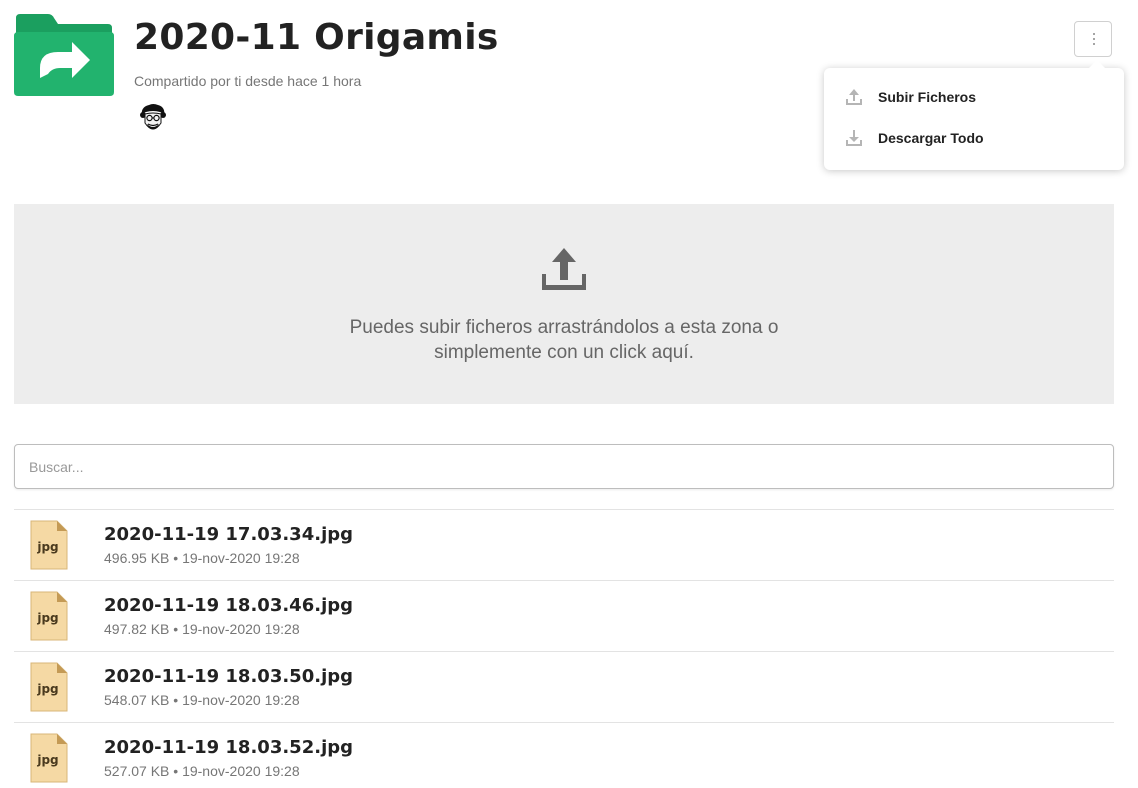 The height and width of the screenshot is (788, 1138). Describe the element at coordinates (229, 676) in the screenshot. I see `file-name: 2020-11-19 18.03.50.jpg` at that location.